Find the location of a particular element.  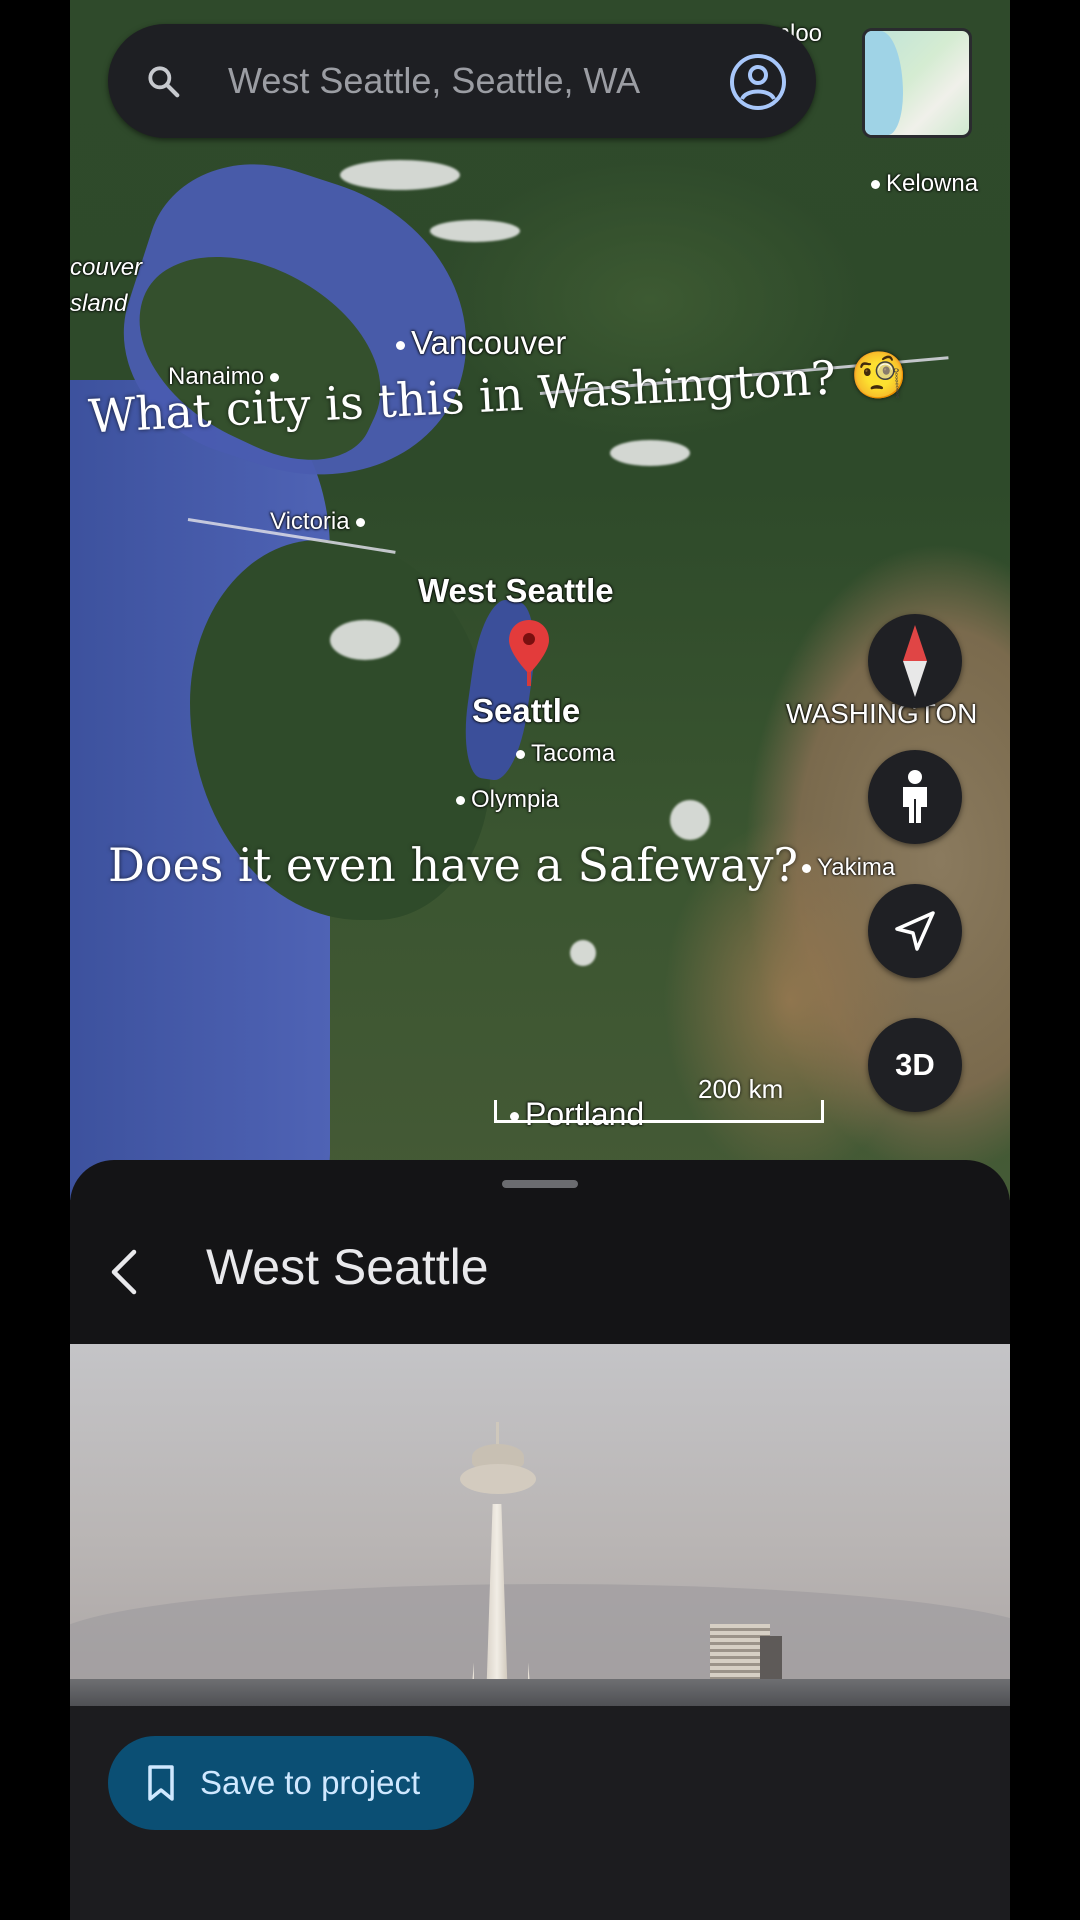

map-label-victoria: Victoria is located at coordinates (320, 522).